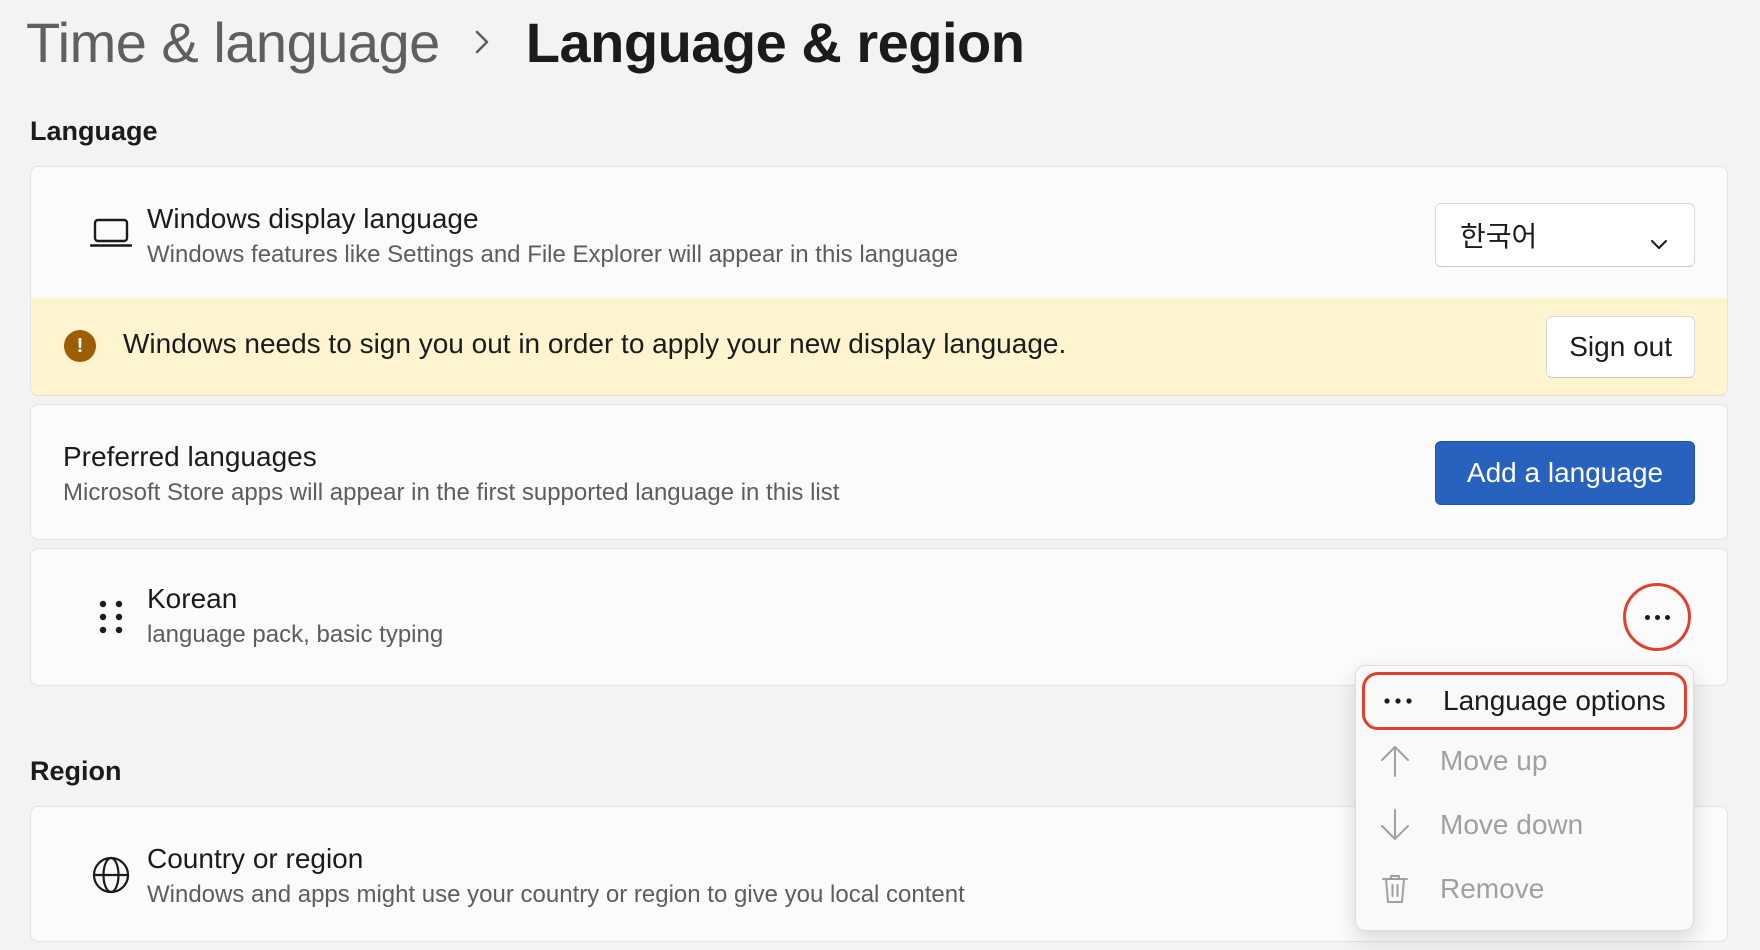  I want to click on breadcrumb-parent: Time & language, so click(233, 42).